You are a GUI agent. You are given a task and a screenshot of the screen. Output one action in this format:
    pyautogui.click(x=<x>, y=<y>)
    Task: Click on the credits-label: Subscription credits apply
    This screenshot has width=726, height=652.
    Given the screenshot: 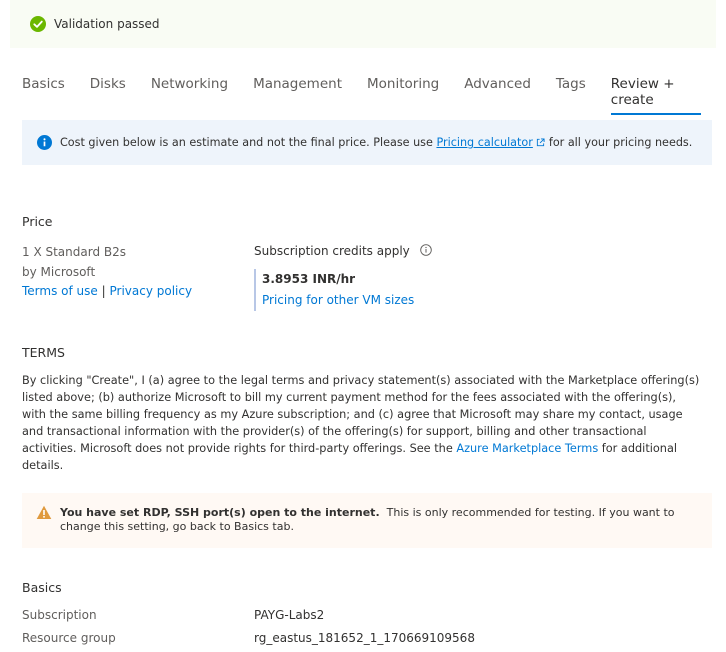 What is the action you would take?
    pyautogui.click(x=332, y=251)
    